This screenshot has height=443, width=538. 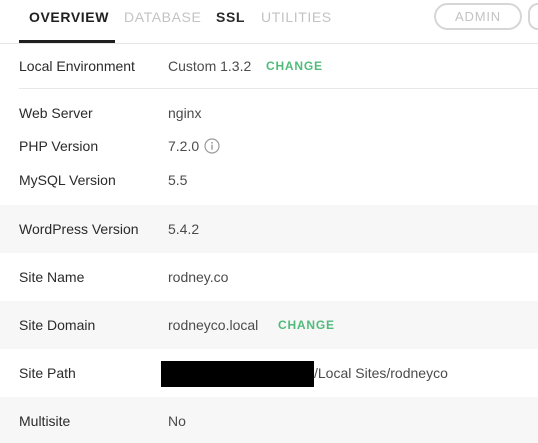 I want to click on site-domain-label: Site Domain, so click(x=57, y=325).